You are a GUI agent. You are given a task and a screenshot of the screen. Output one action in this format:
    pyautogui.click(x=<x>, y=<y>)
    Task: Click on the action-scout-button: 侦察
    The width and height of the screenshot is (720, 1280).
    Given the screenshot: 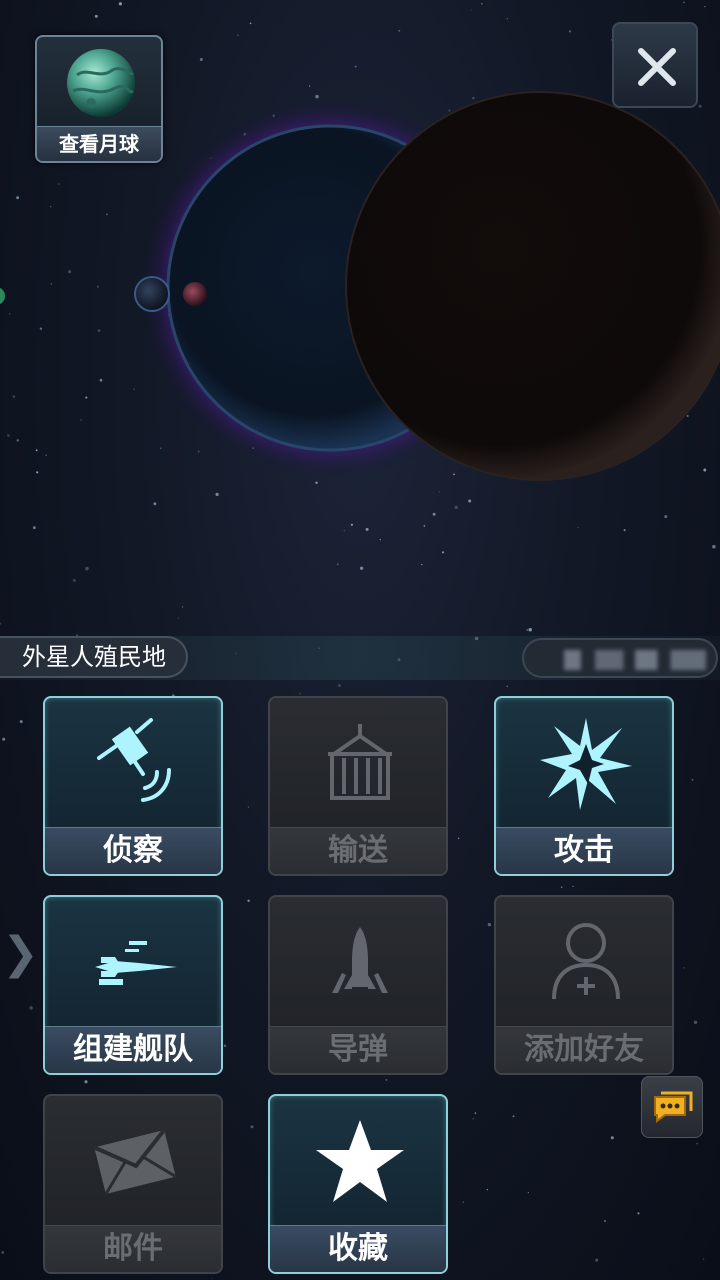 What is the action you would take?
    pyautogui.click(x=133, y=786)
    